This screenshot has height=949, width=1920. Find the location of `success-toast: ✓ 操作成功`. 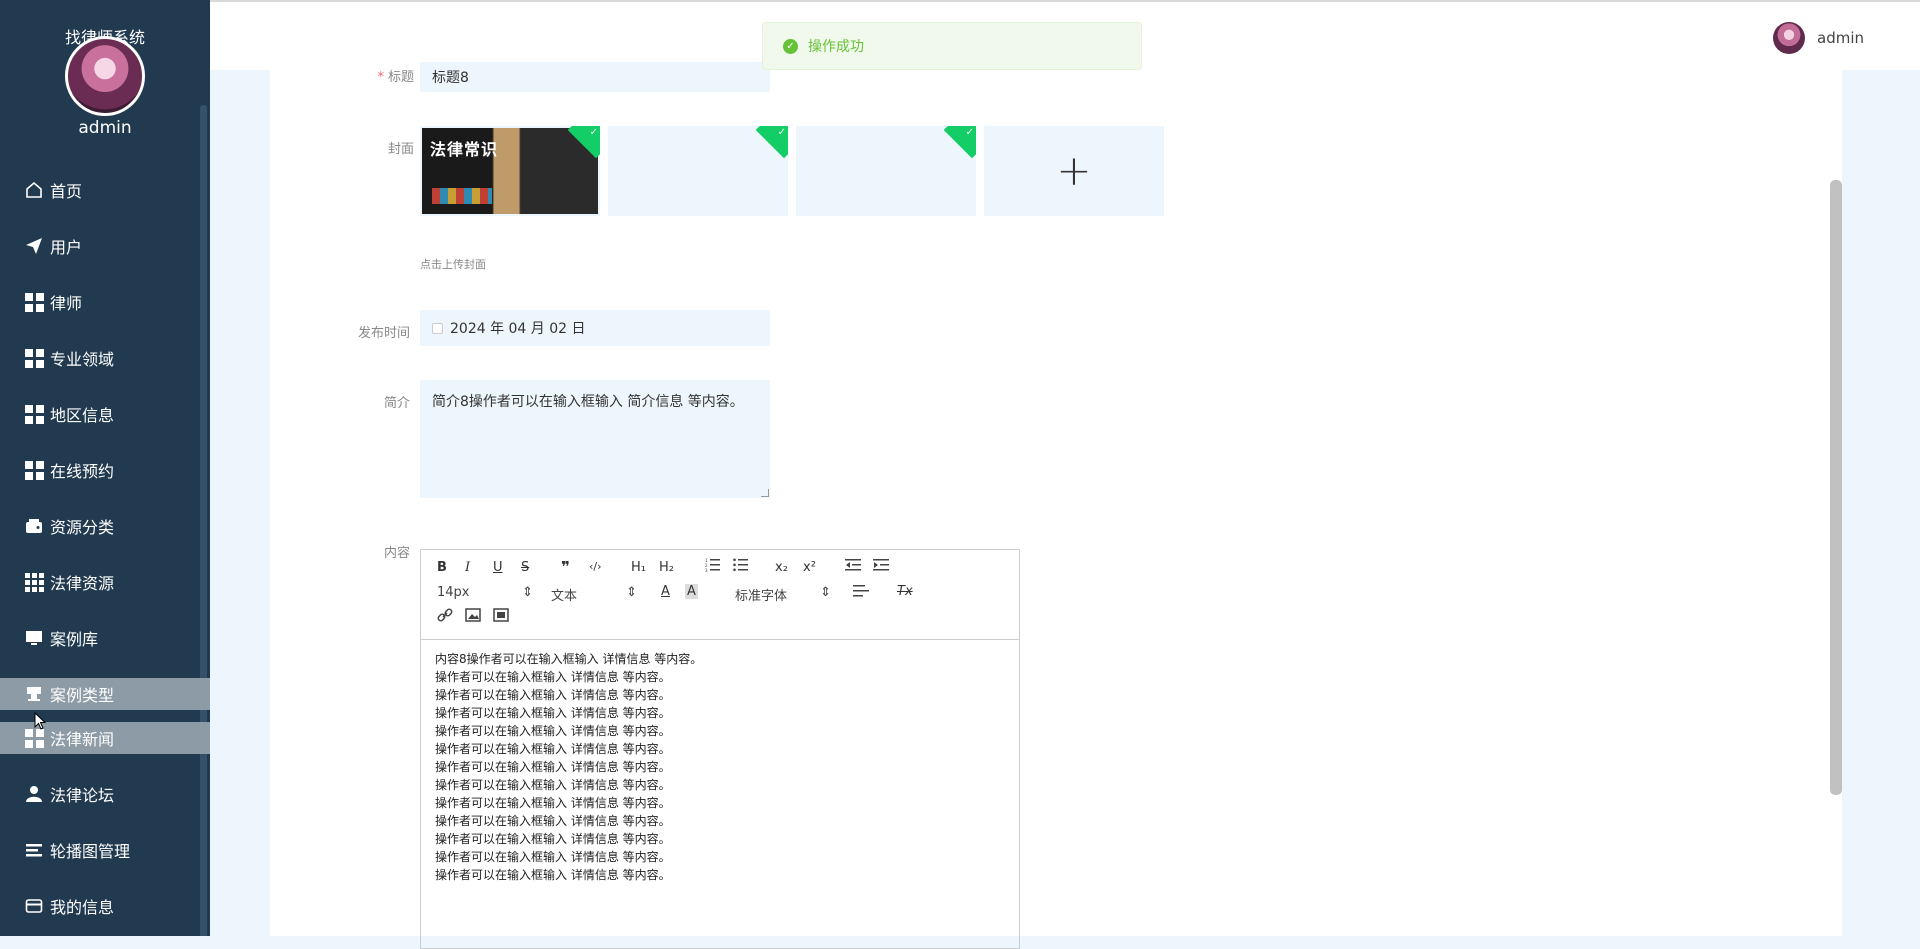

success-toast: ✓ 操作成功 is located at coordinates (952, 46).